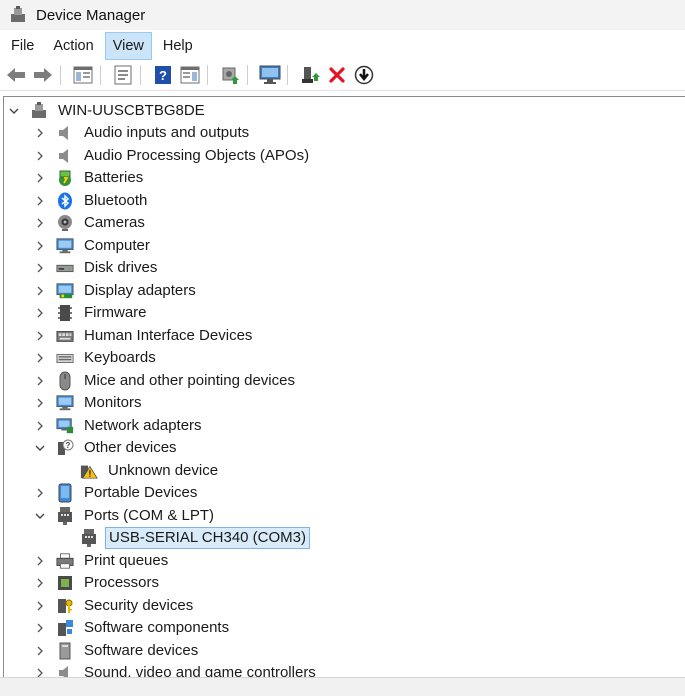  What do you see at coordinates (190, 75) in the screenshot?
I see `action-pane-icon` at bounding box center [190, 75].